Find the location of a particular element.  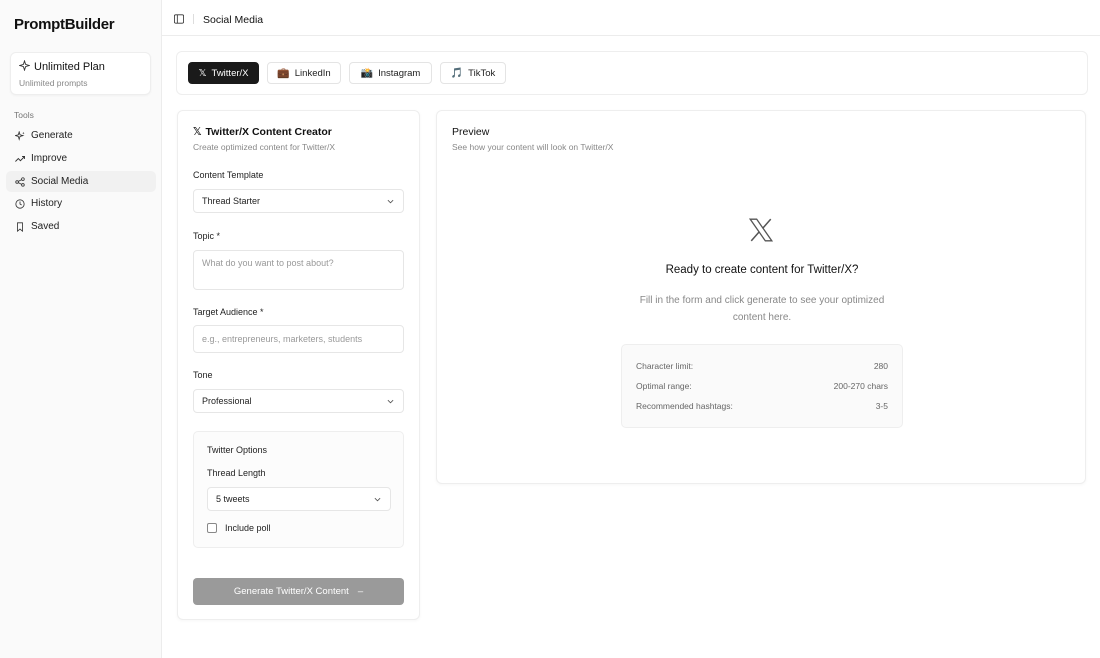

target-audience-input: e.g., entrepreneurs, marketers, students is located at coordinates (298, 339).